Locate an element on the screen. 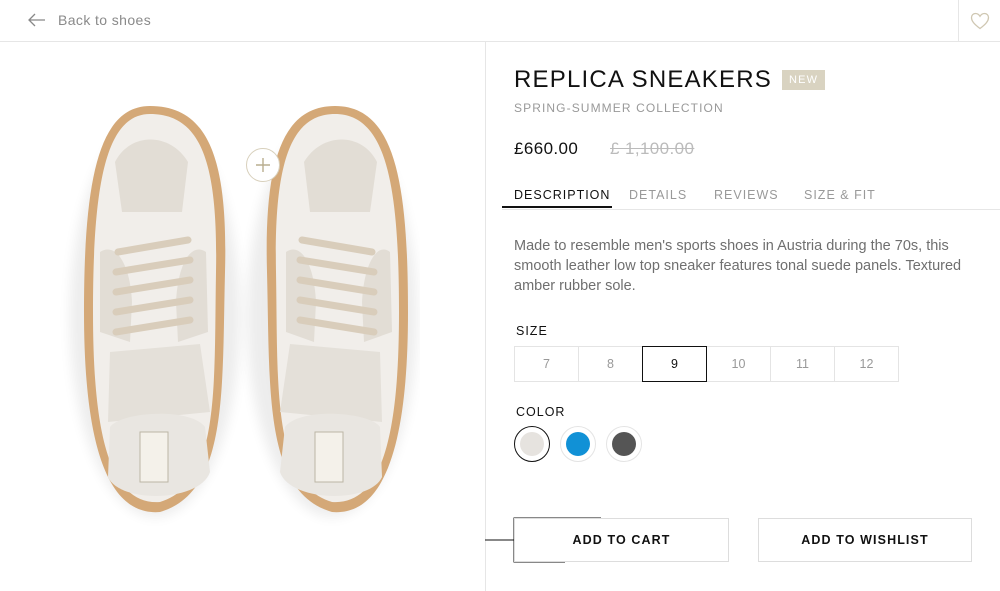 This screenshot has width=1000, height=591. product-tabs: DESCRIPTION DETAILS REVIEWS SIZE & FIT is located at coordinates (751, 195).